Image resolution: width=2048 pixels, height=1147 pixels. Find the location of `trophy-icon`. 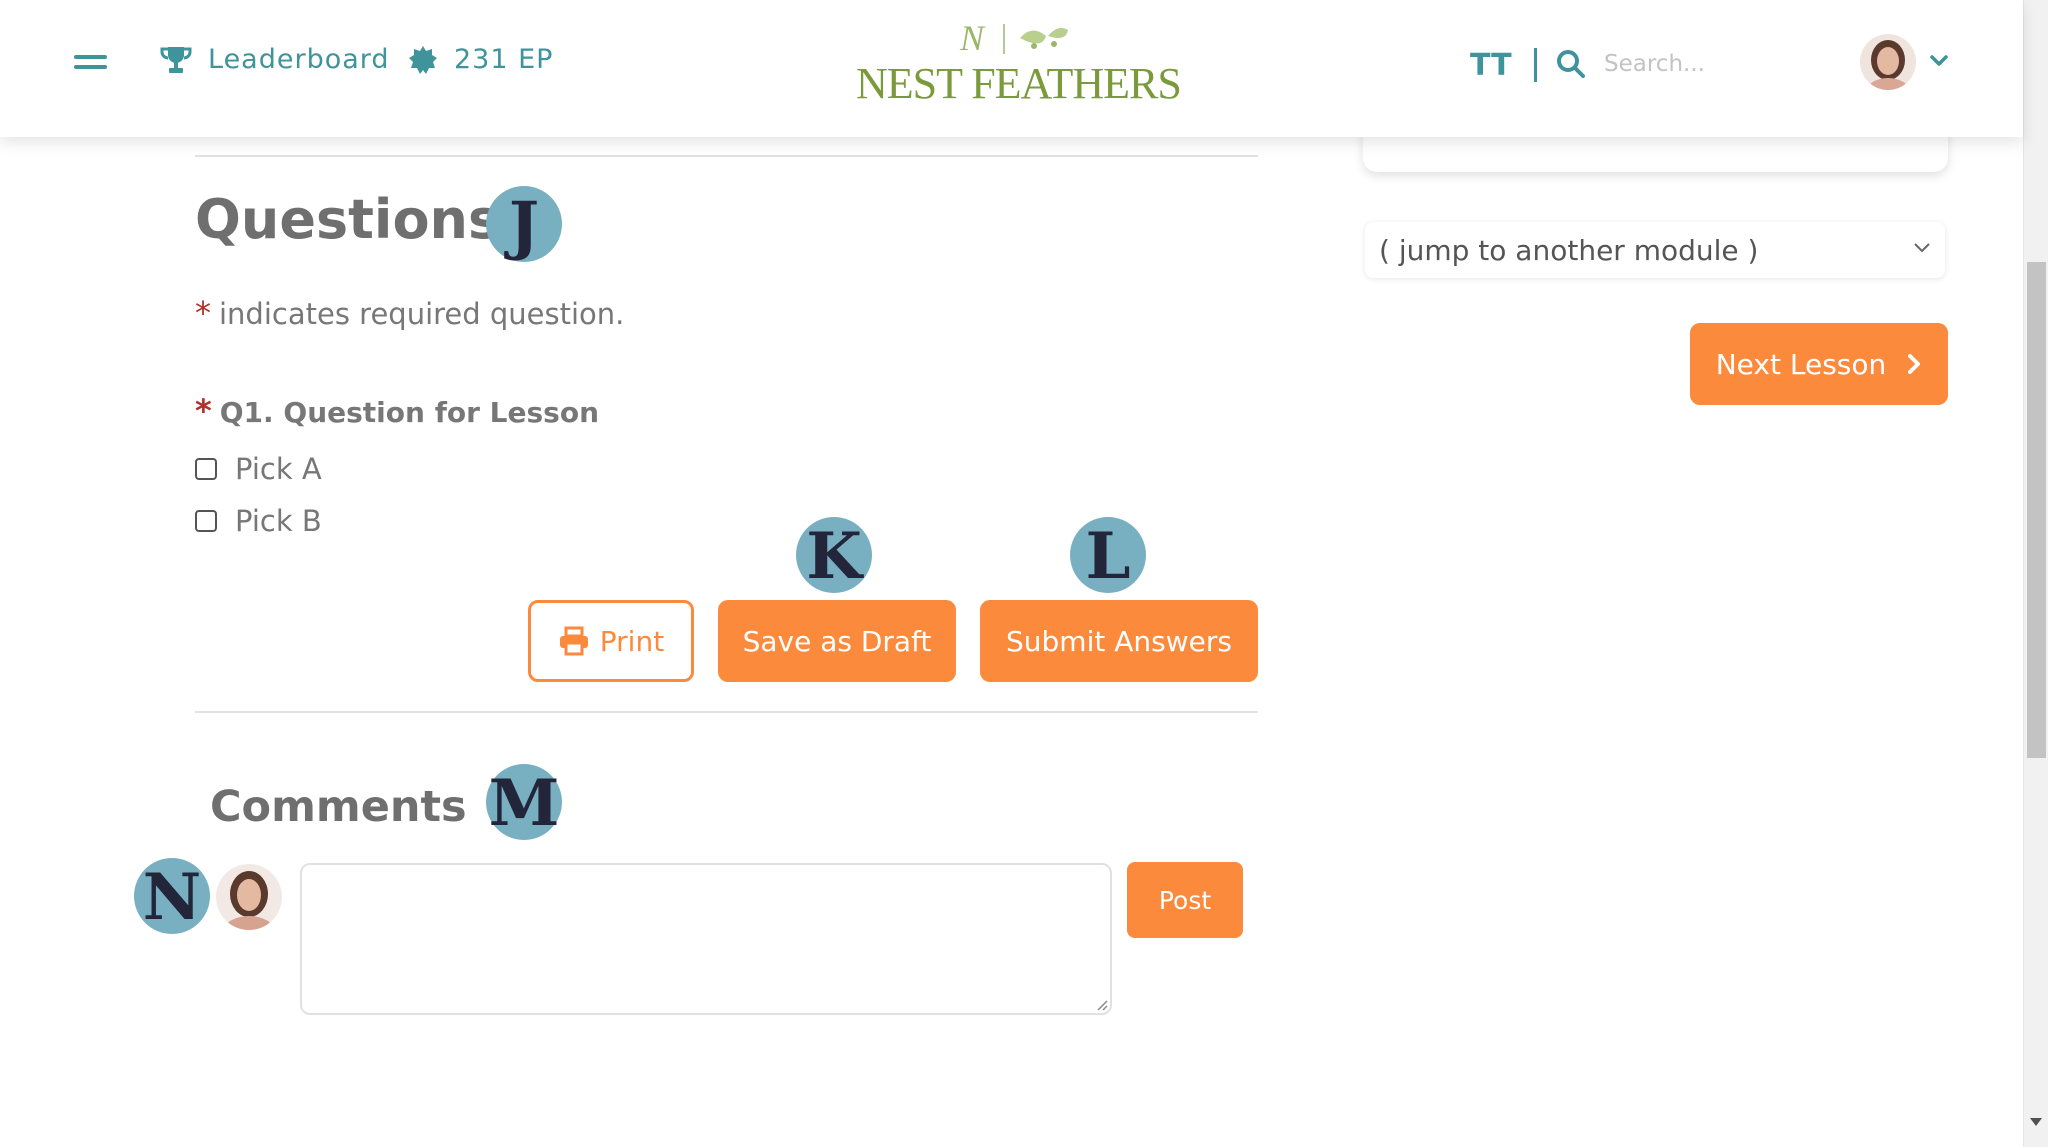

trophy-icon is located at coordinates (176, 59).